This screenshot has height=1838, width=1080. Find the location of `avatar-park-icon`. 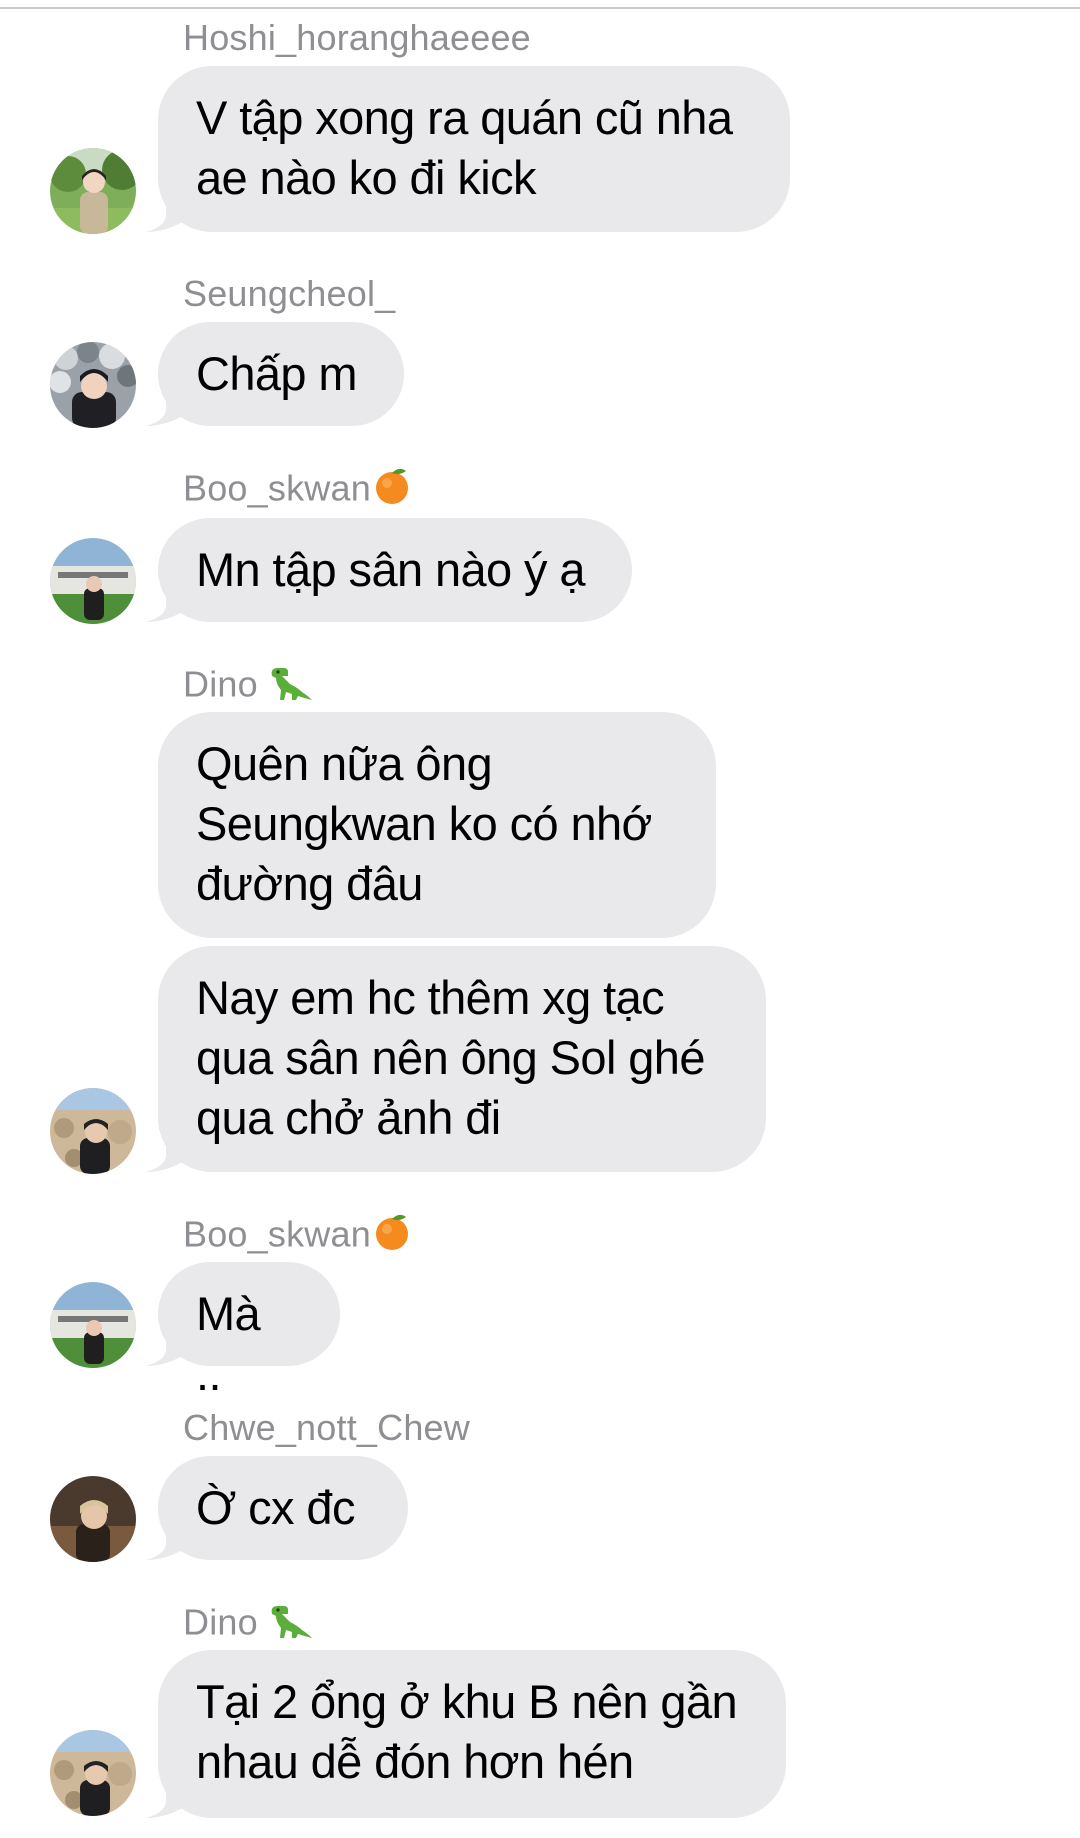

avatar-park-icon is located at coordinates (93, 191).